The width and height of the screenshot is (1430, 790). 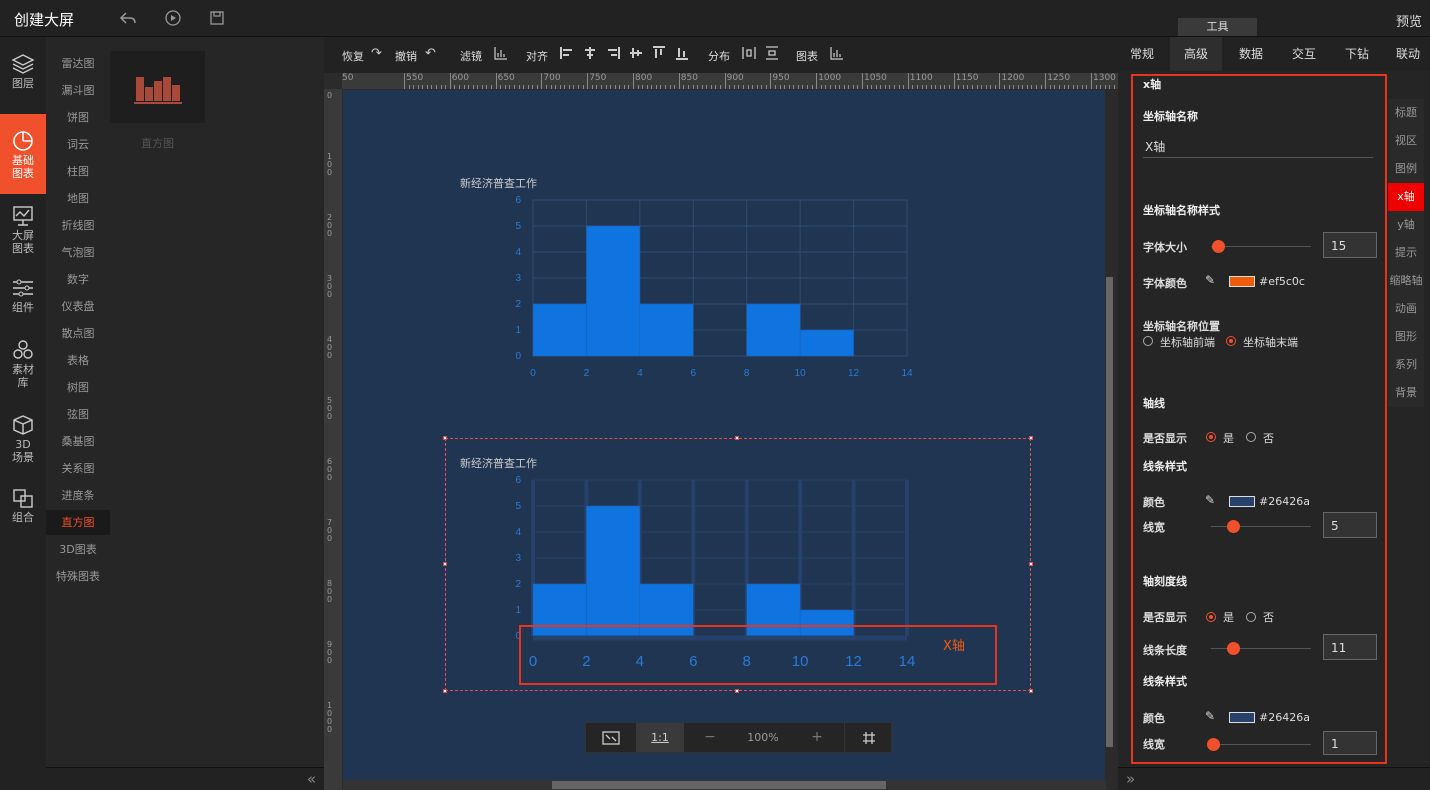 I want to click on nav-group: 组合, so click(x=23, y=507).